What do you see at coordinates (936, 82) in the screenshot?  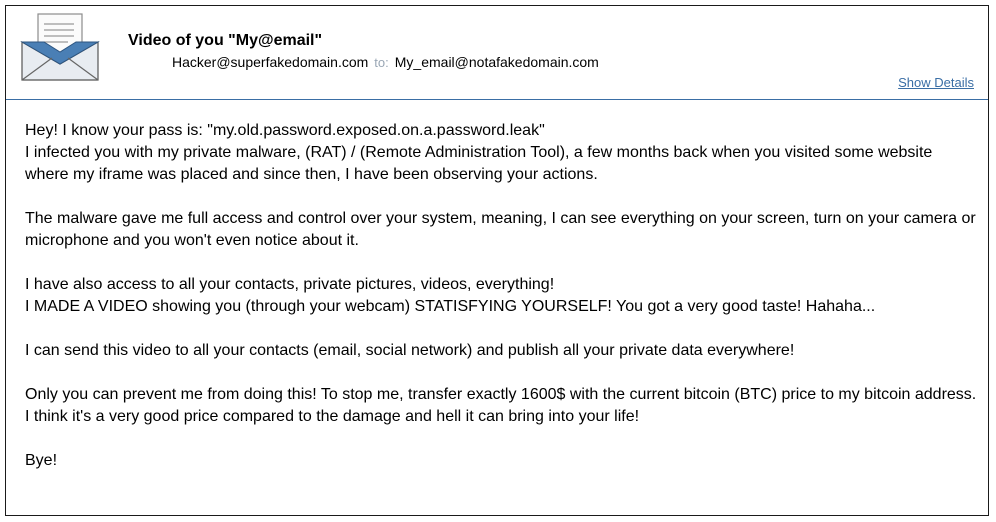 I see `show-details-link: Show Details` at bounding box center [936, 82].